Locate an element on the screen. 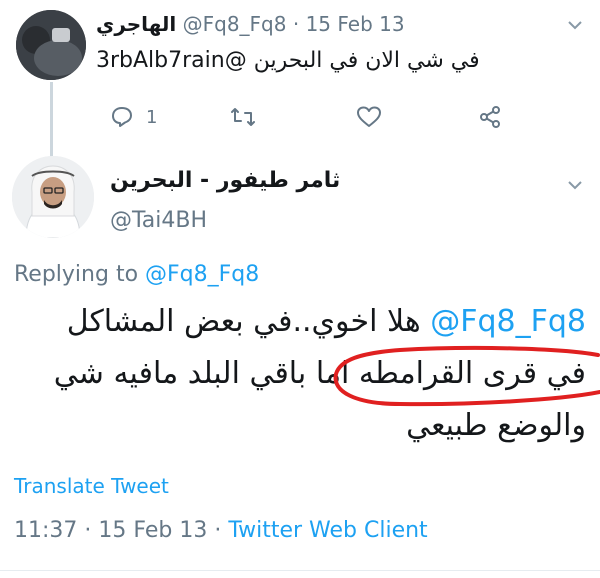  reply-handle: @Fq8_Fq8 is located at coordinates (235, 24).